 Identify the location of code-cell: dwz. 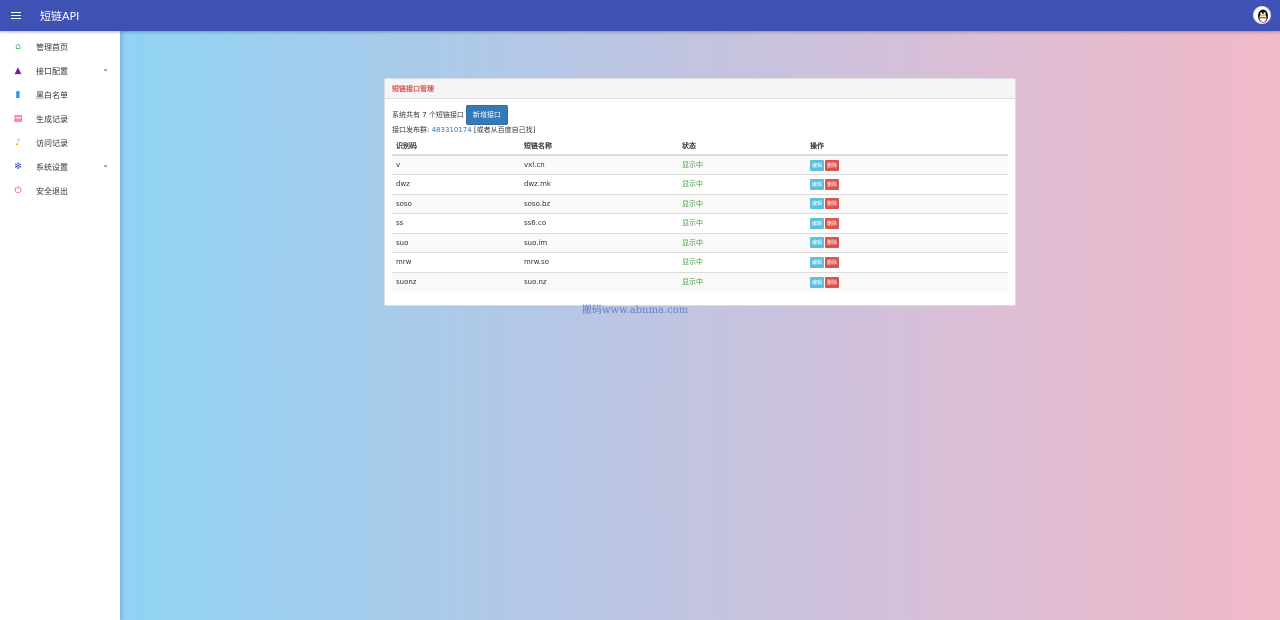
(456, 184).